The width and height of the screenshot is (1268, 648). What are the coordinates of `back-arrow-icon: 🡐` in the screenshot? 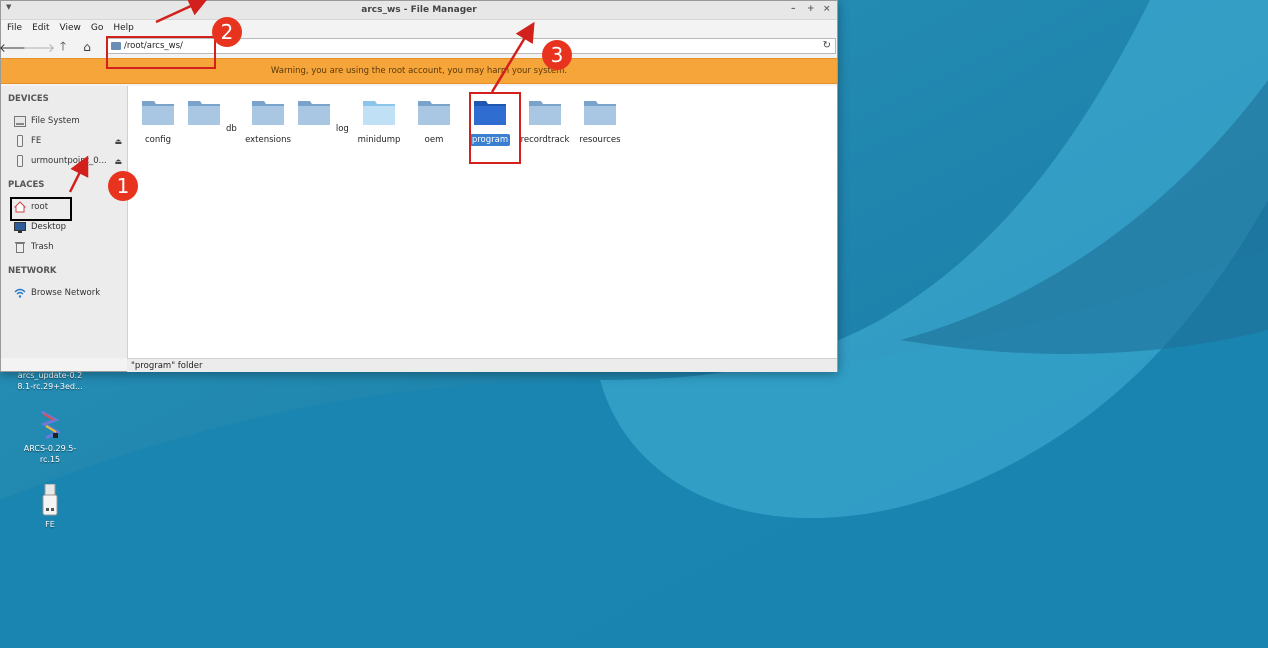 It's located at (15, 47).